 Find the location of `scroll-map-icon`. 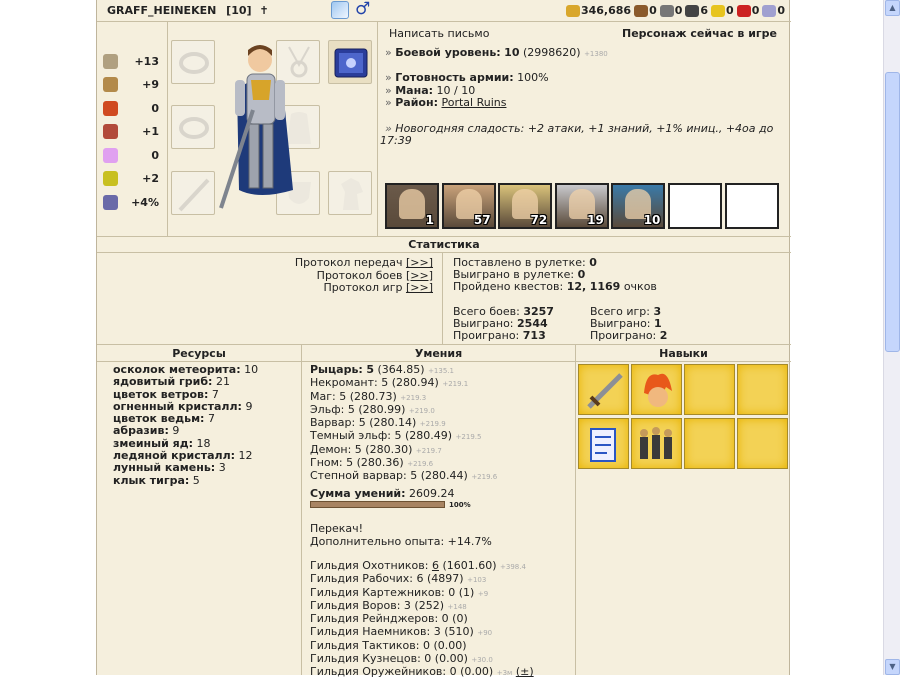

scroll-map-icon is located at coordinates (340, 10).